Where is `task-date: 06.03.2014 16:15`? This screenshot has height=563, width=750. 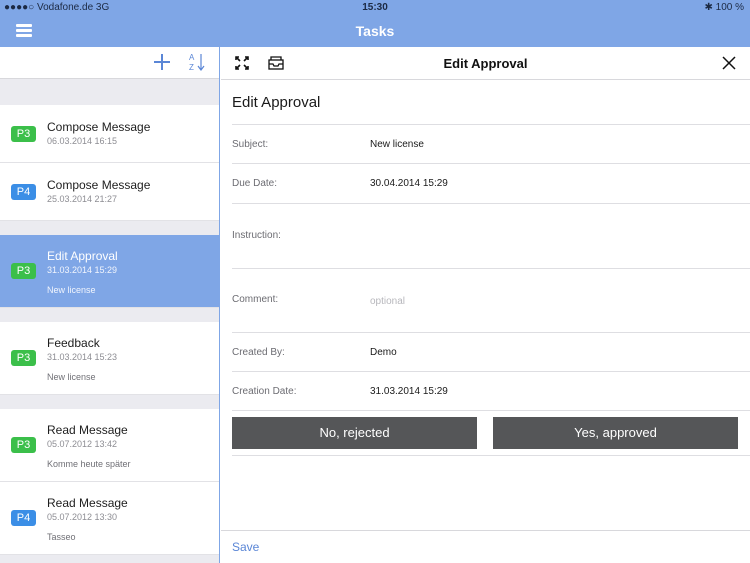
task-date: 06.03.2014 16:15 is located at coordinates (82, 141).